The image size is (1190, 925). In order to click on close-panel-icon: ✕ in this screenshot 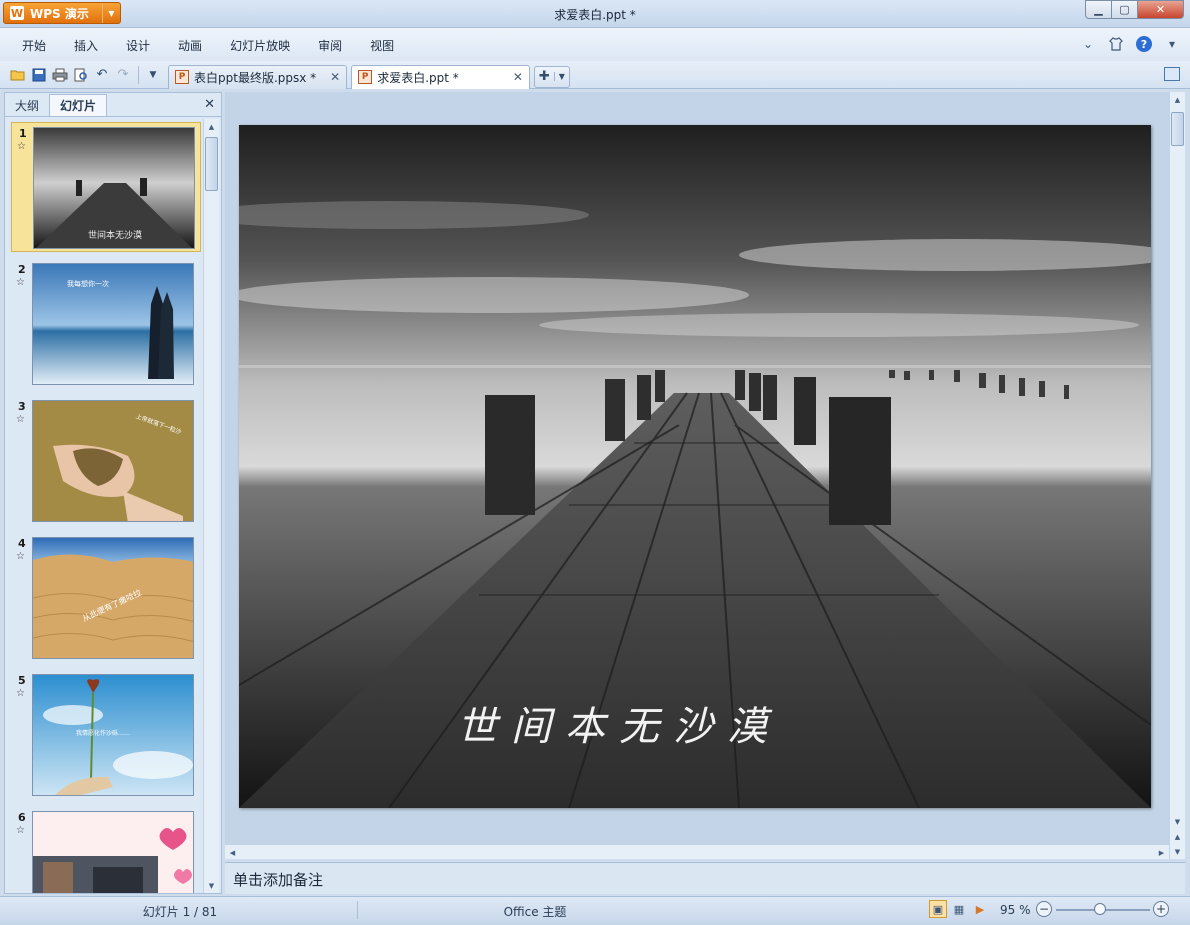, I will do `click(209, 104)`.